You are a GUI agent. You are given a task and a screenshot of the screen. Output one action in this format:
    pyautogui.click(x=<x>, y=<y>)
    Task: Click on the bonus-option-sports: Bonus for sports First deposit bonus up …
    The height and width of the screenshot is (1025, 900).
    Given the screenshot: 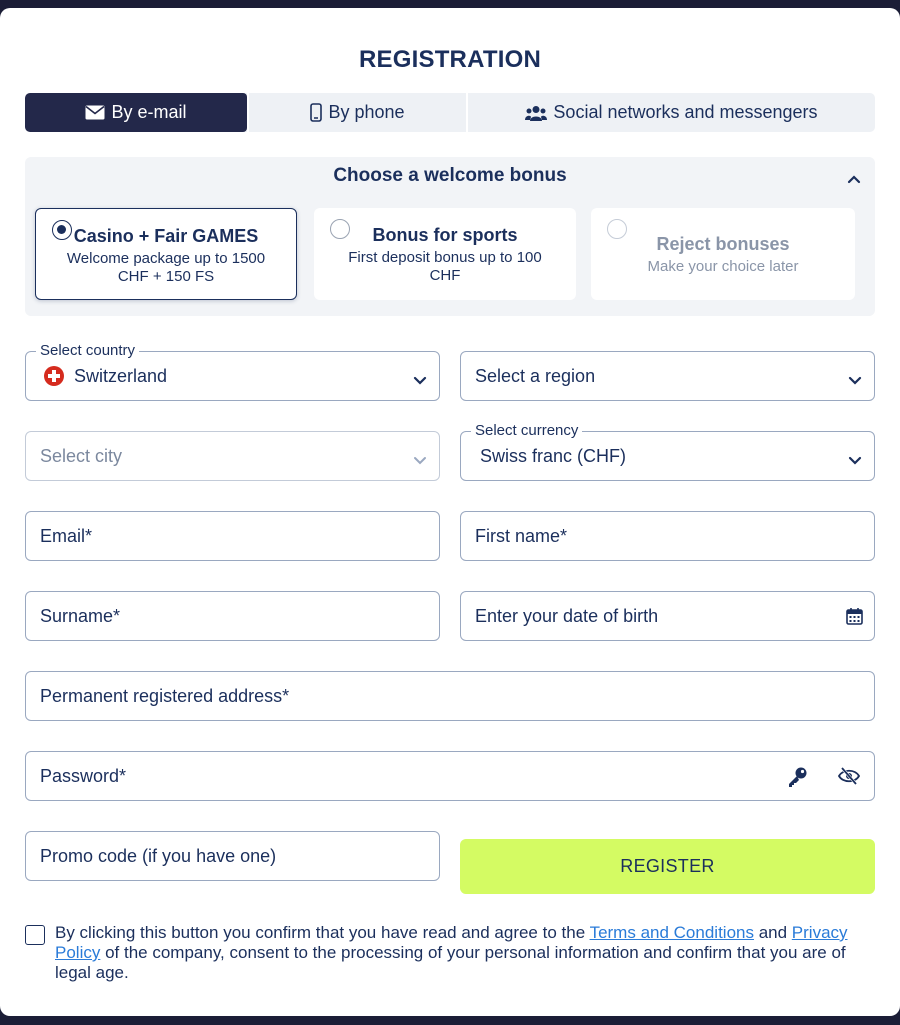 What is the action you would take?
    pyautogui.click(x=445, y=254)
    